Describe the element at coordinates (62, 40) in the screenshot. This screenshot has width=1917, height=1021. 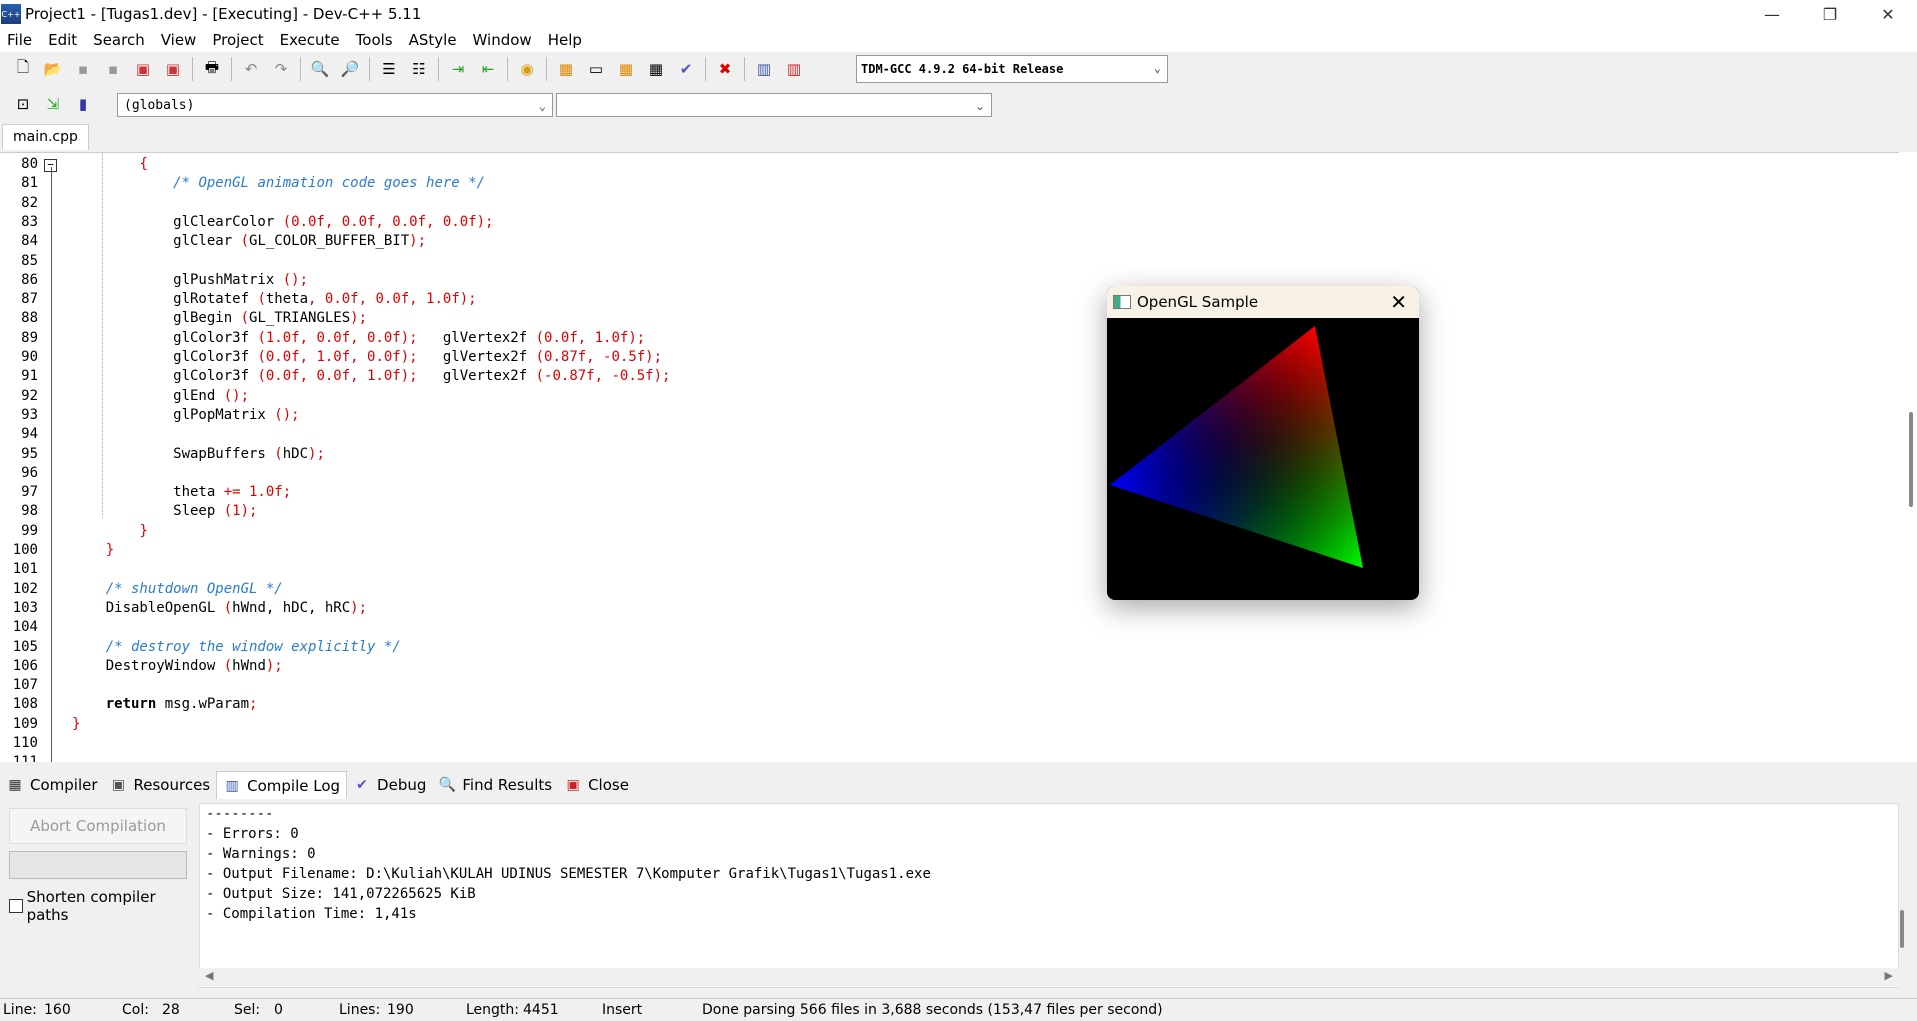
I see `menu-edit: Edit` at that location.